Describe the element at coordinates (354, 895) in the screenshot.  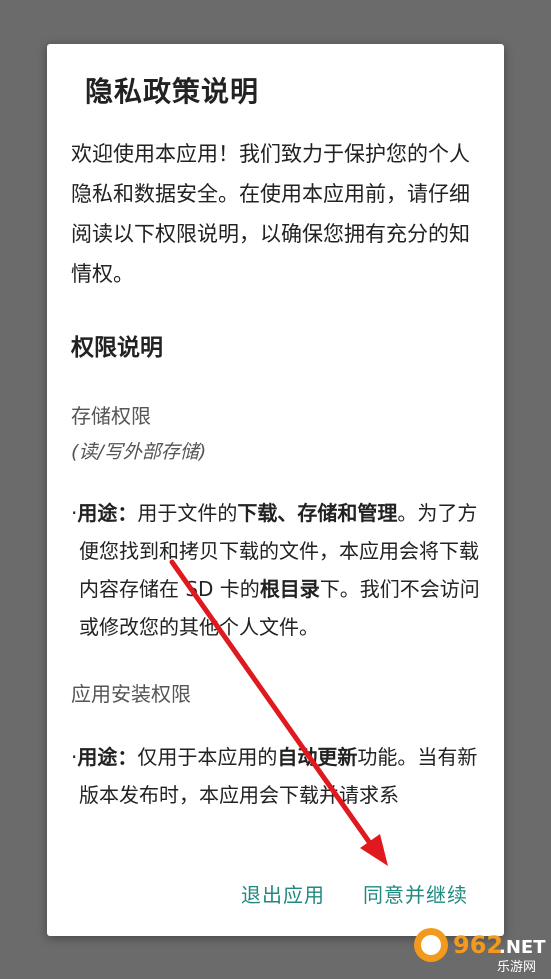
I see `dialog-actions: 退出应用 同意并继续` at that location.